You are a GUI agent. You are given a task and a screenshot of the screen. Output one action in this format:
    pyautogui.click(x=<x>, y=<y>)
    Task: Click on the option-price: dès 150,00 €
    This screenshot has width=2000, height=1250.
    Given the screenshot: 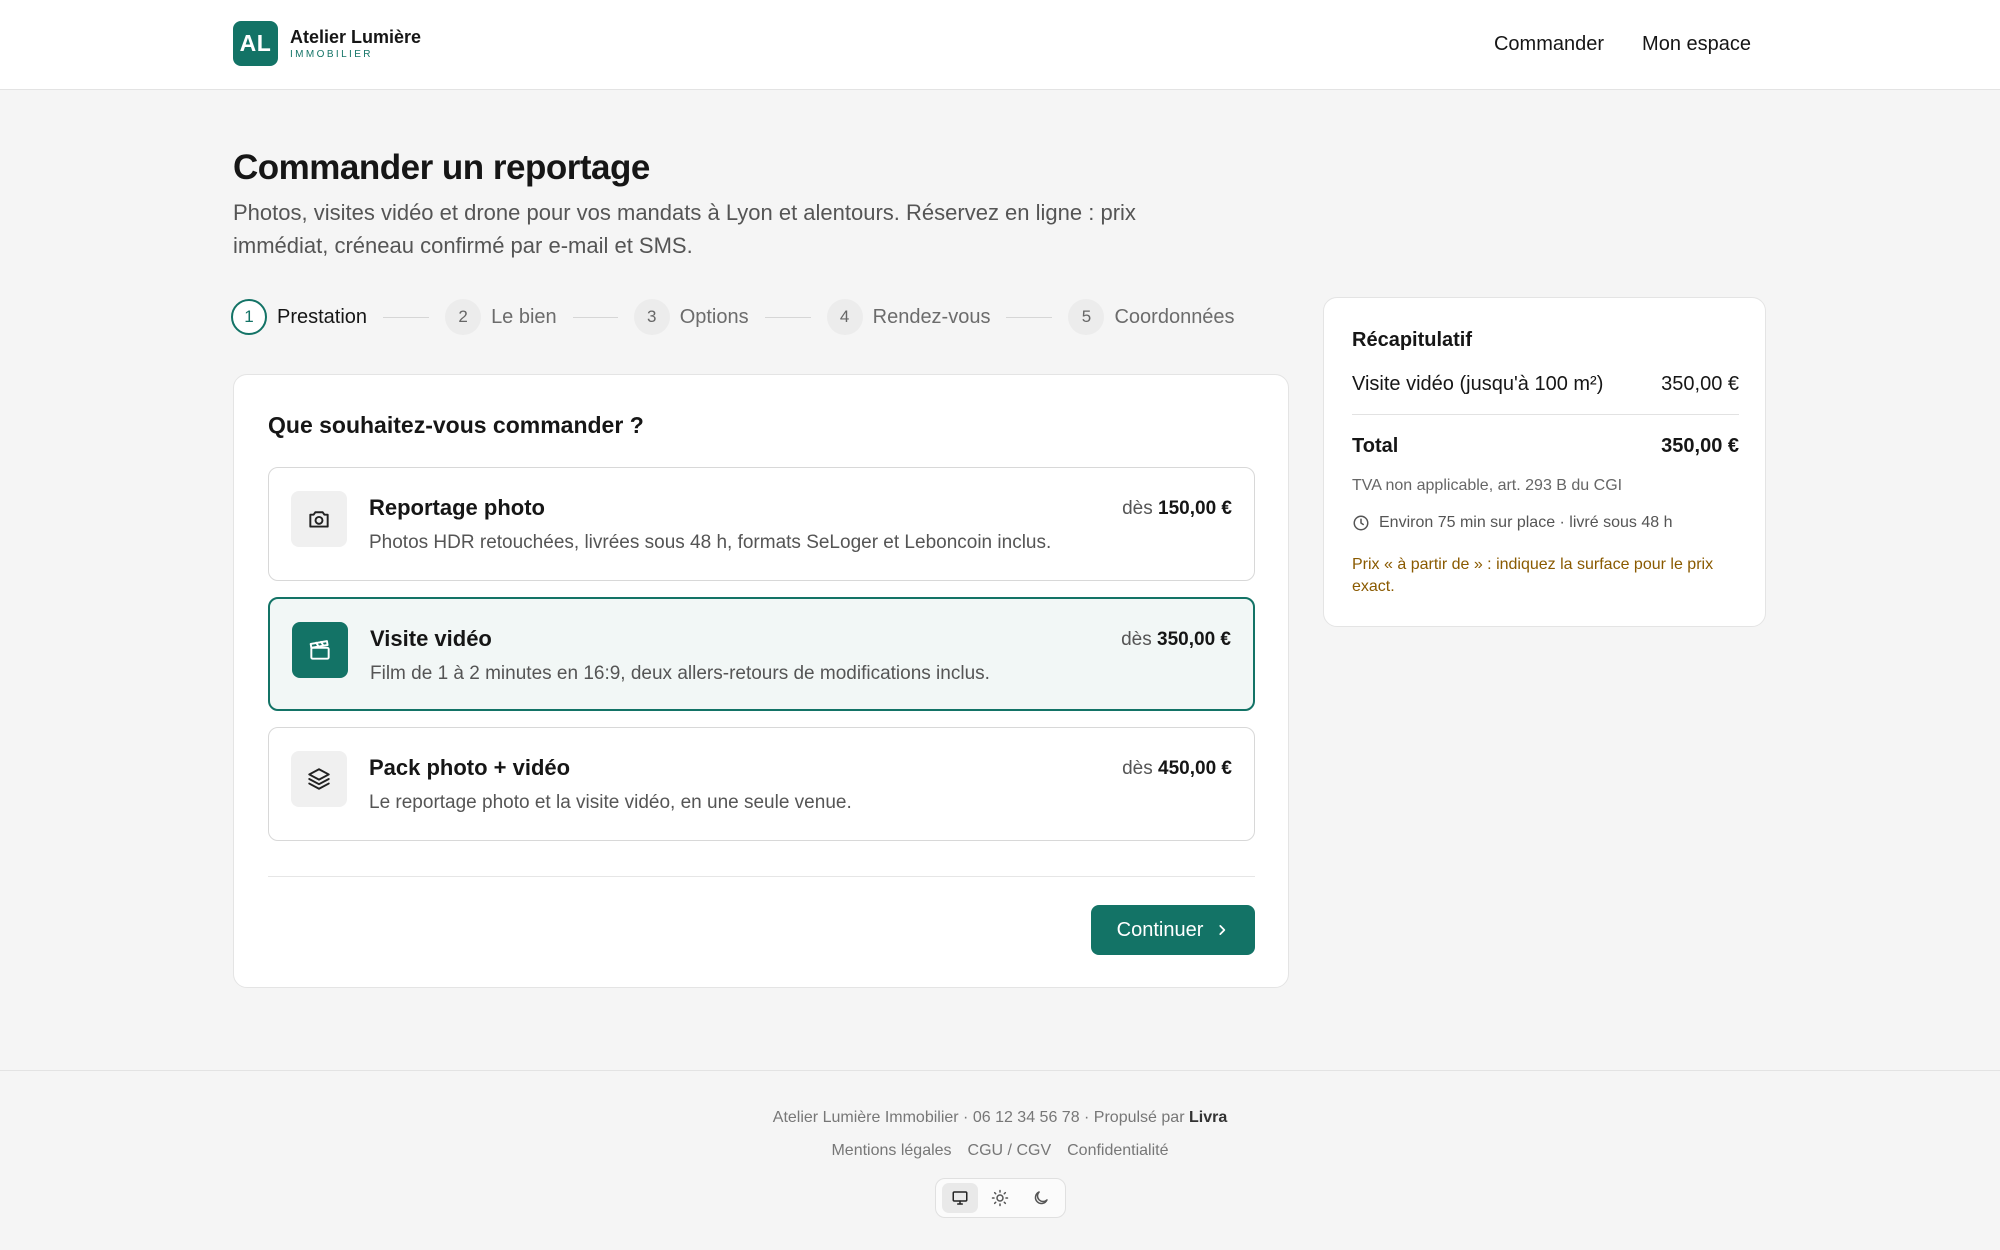 What is the action you would take?
    pyautogui.click(x=1177, y=509)
    